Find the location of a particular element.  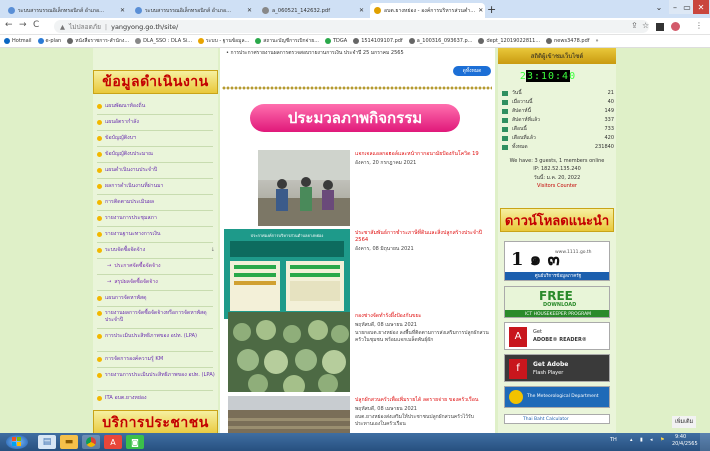

sidebar-sublink: → สรุปผลจัดซื้อจัดจ้าง is located at coordinates (166, 282).